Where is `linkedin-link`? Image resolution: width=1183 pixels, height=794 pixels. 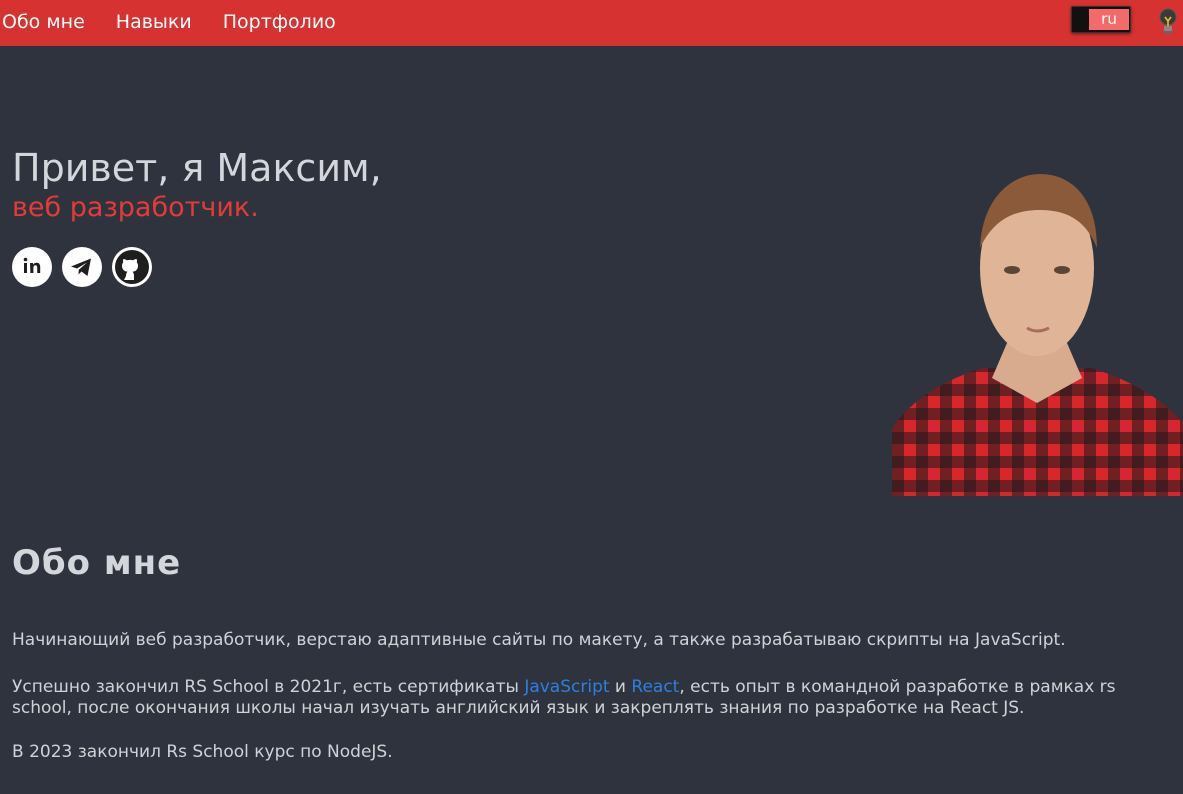 linkedin-link is located at coordinates (32, 267).